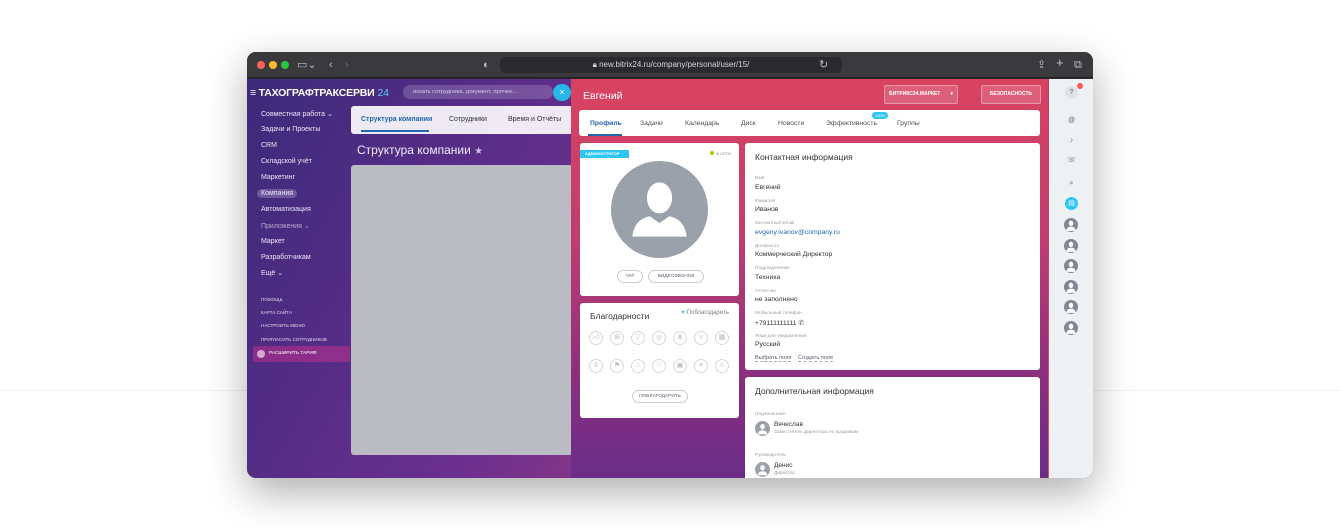 The height and width of the screenshot is (529, 1340). I want to click on phone-icon: ✆, so click(801, 323).